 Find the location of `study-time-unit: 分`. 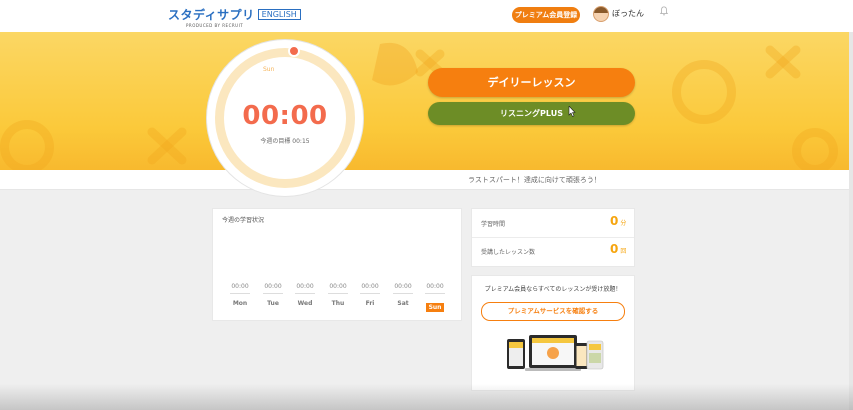

study-time-unit: 分 is located at coordinates (623, 223).